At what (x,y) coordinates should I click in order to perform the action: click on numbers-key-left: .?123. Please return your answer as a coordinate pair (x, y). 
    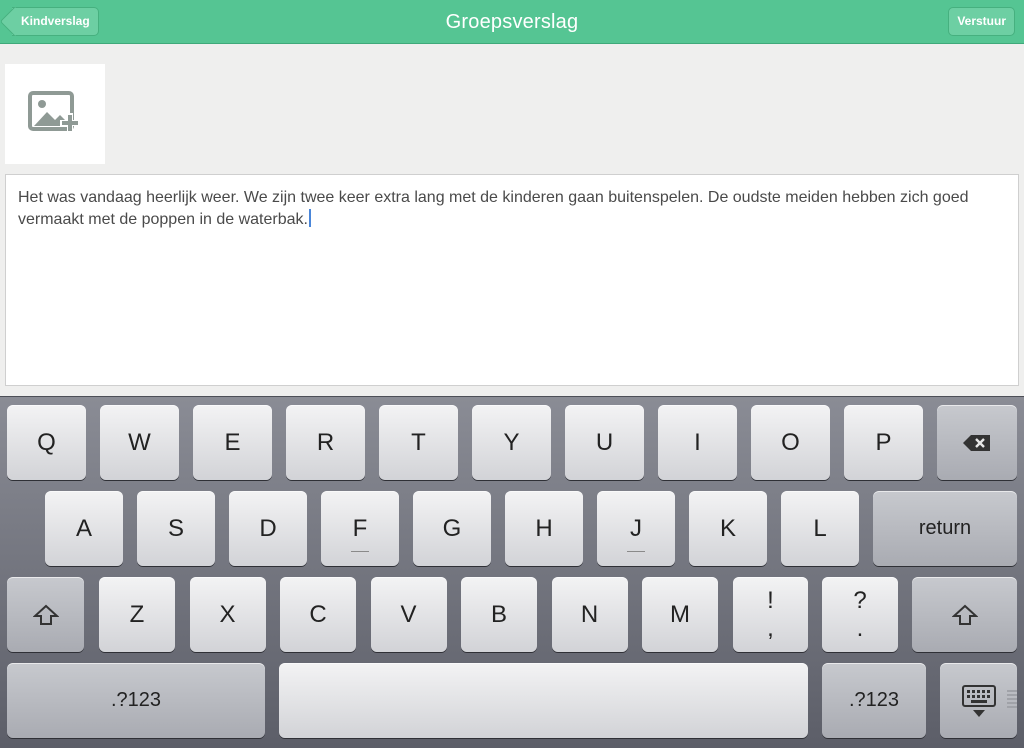
    Looking at the image, I should click on (136, 700).